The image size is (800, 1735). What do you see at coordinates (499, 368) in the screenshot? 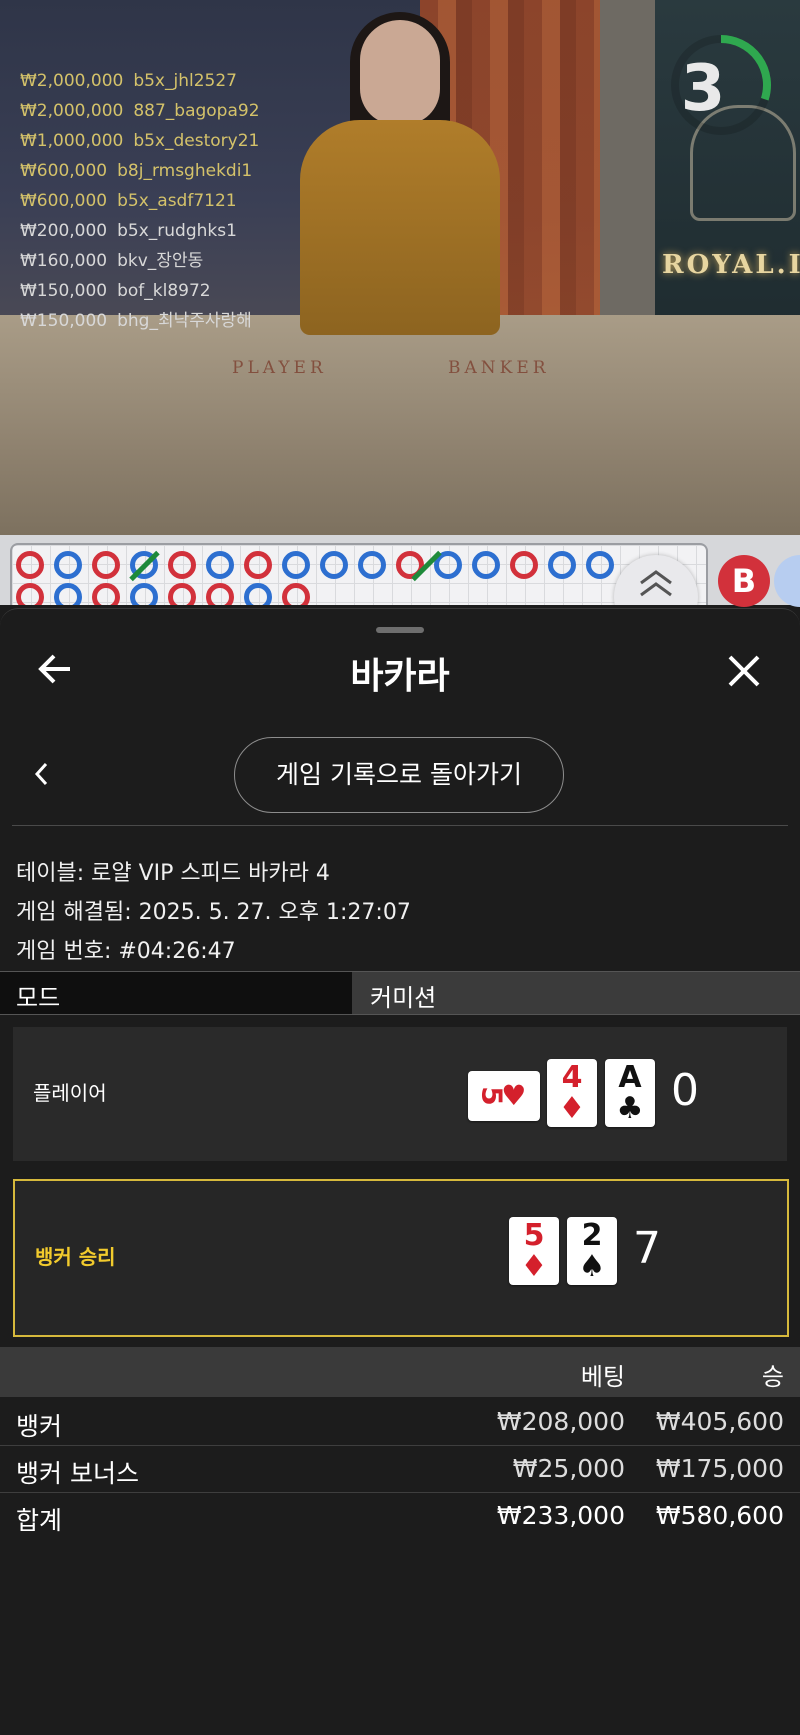
I see `table-banker-print: BANKER` at bounding box center [499, 368].